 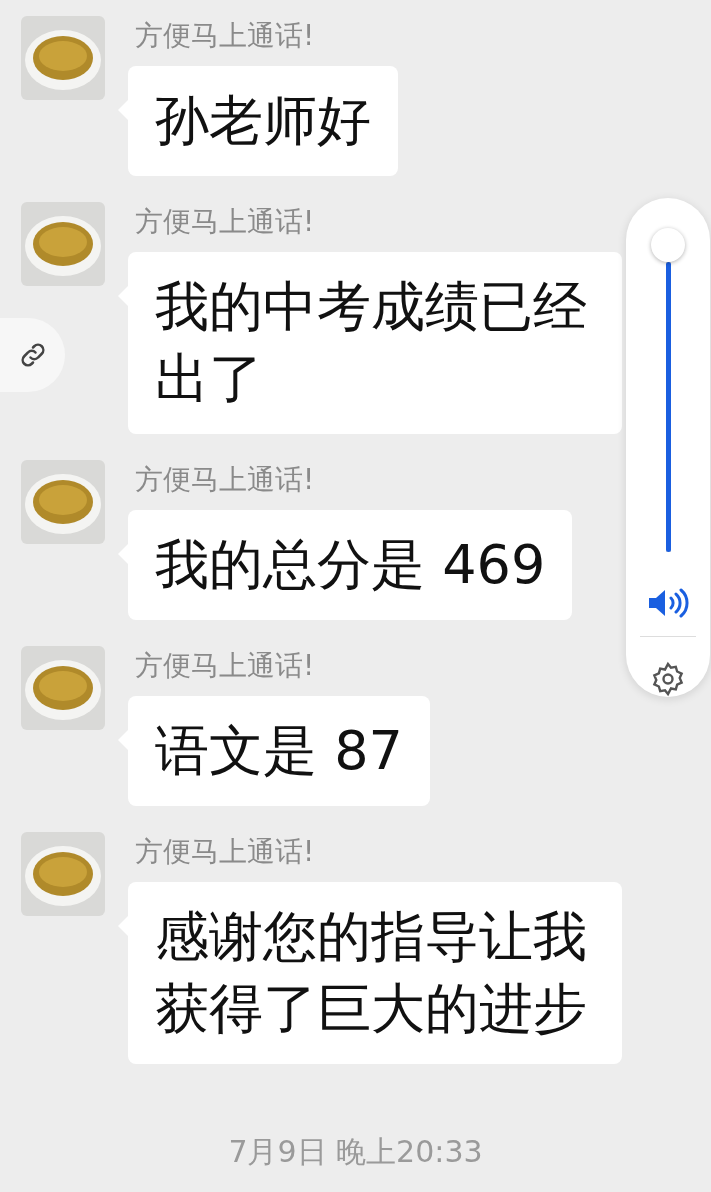 I want to click on message-bubble: 孙老师好, so click(x=263, y=121).